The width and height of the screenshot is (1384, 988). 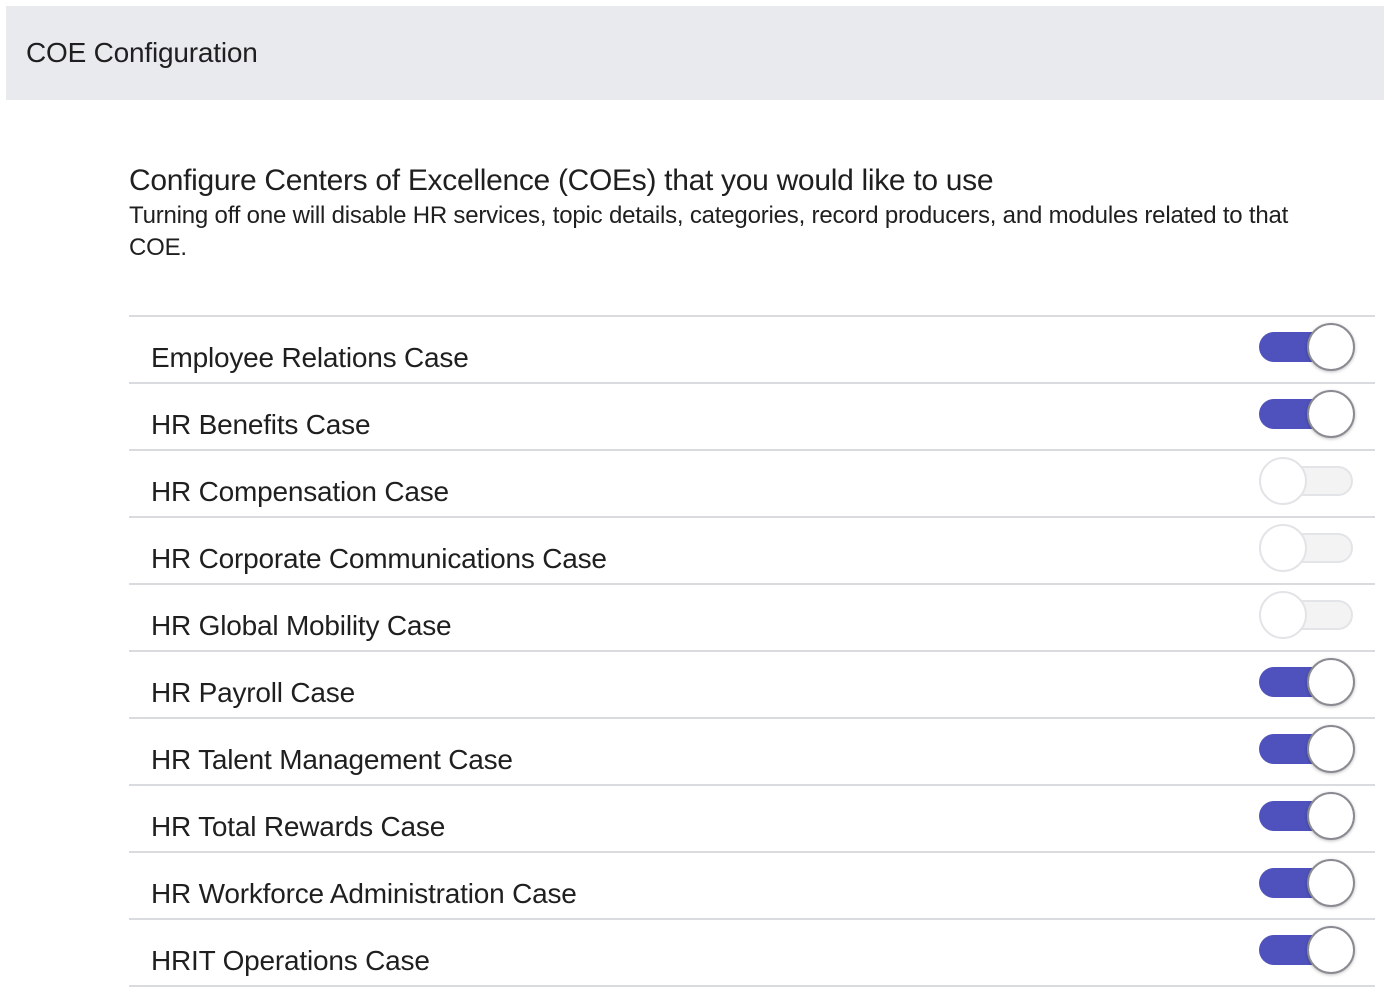 I want to click on coe-toggle-hrit-operations, so click(x=1307, y=950).